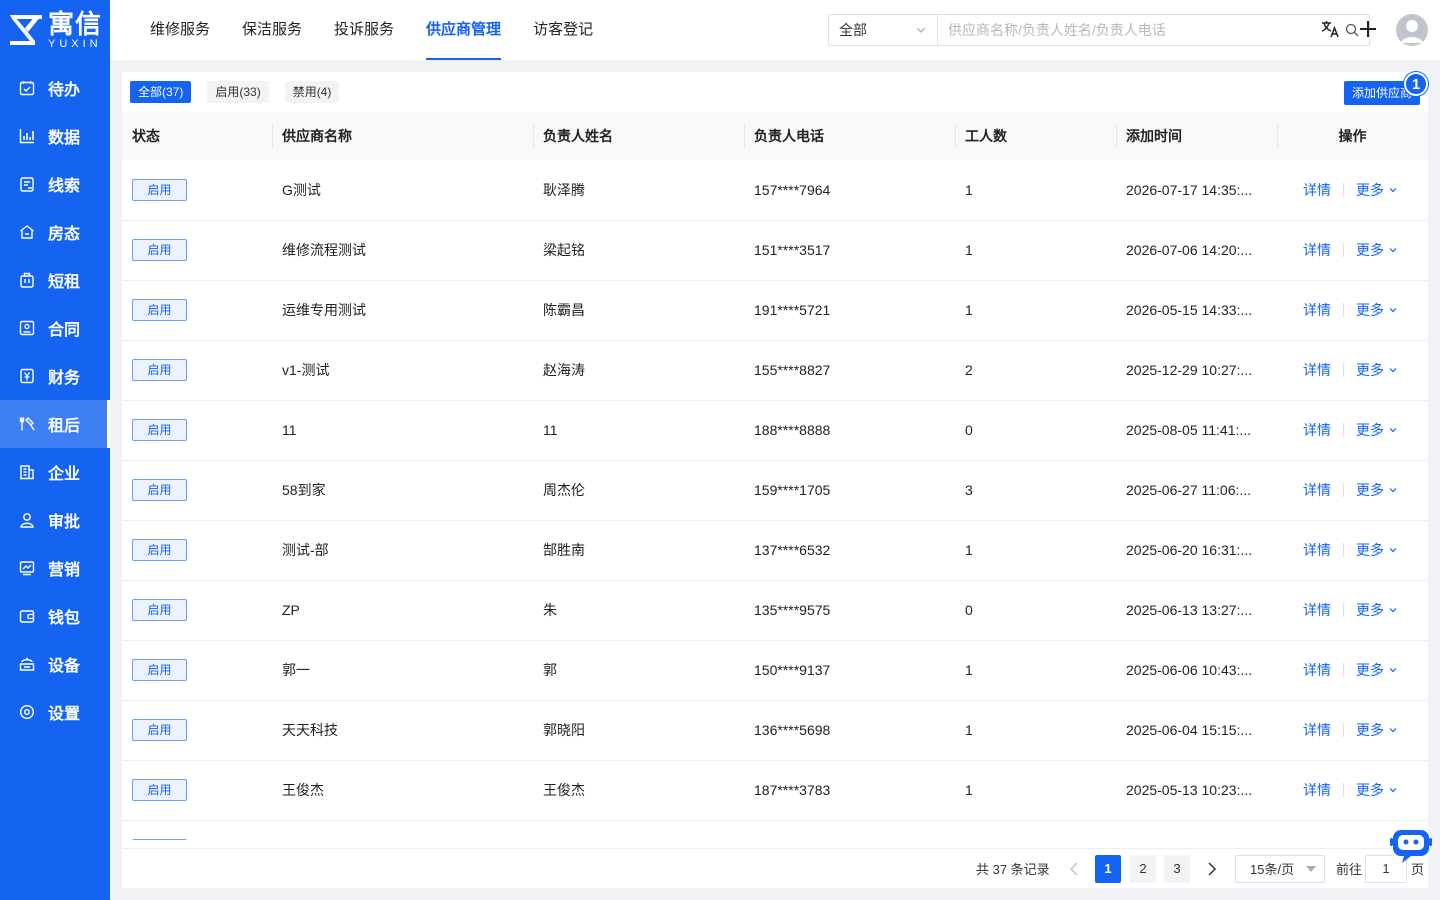  I want to click on tab-2: 投诉服务, so click(364, 30).